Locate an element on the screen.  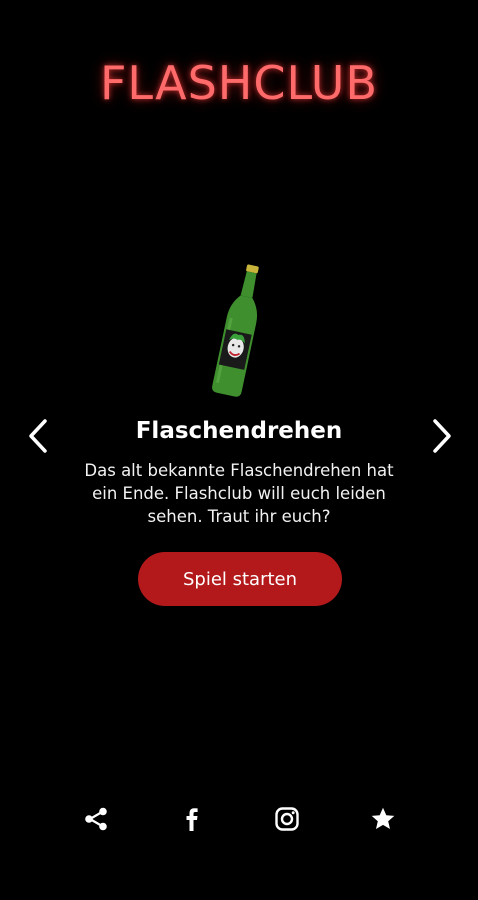
instagram-button is located at coordinates (287, 819).